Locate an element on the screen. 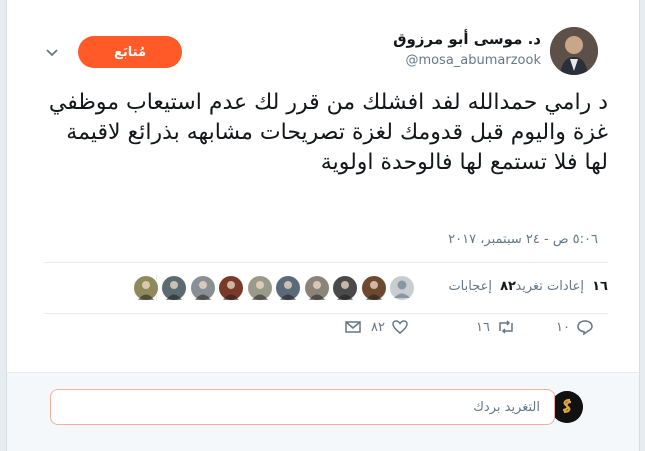  likes-stat: ٨٢ إعجابات is located at coordinates (482, 286).